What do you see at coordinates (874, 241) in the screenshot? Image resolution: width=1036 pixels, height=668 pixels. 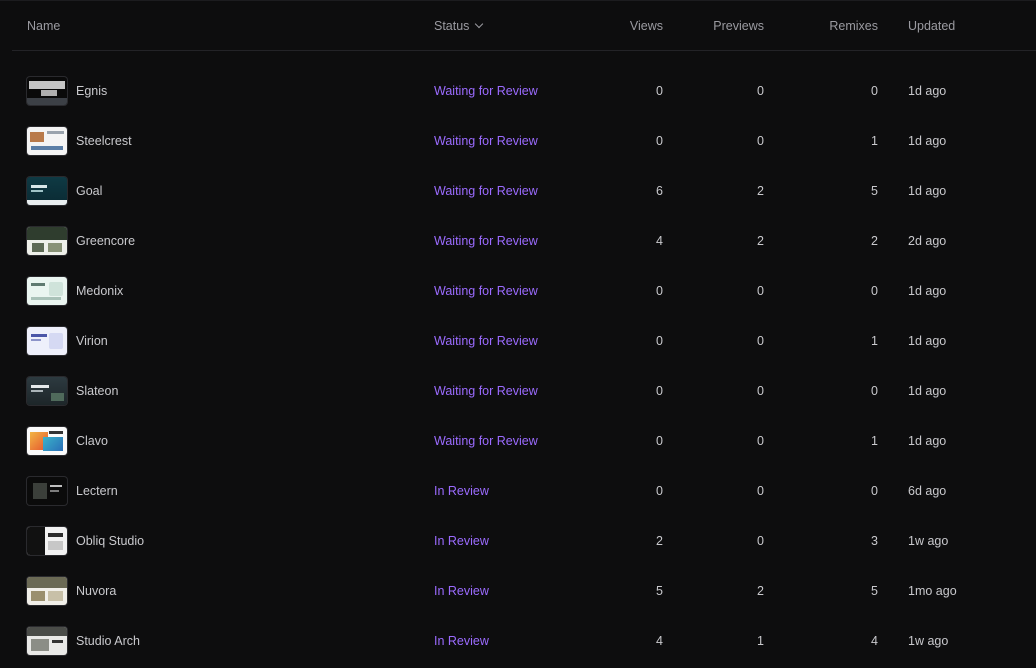 I see `remixes-value: 2` at bounding box center [874, 241].